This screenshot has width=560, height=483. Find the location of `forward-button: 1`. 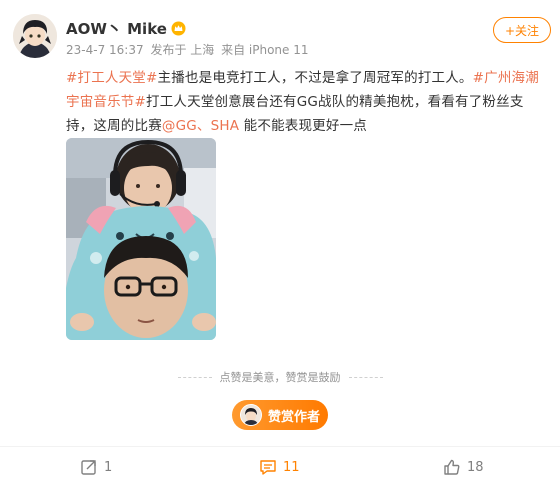

forward-button: 1 is located at coordinates (96, 467).